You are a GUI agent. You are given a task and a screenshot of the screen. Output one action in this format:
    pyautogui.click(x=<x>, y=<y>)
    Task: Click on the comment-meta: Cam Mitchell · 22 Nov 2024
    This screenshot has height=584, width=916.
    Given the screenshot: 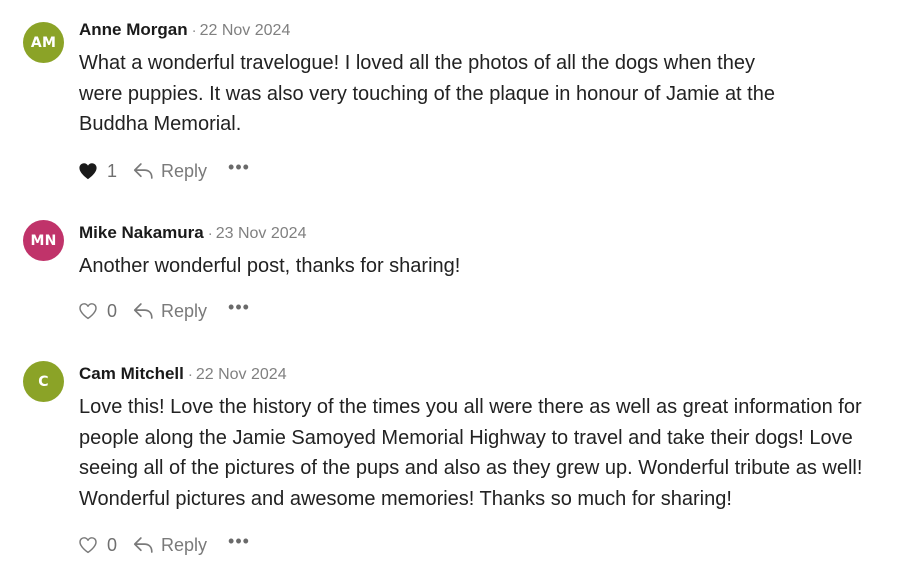 What is the action you would take?
    pyautogui.click(x=183, y=374)
    